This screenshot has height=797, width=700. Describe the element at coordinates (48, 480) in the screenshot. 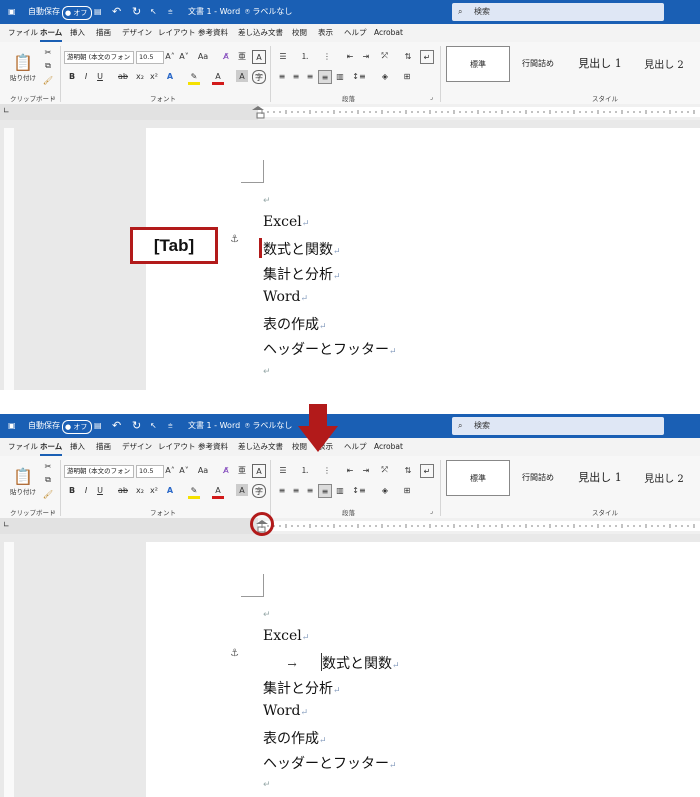

I see `copy-icon: ⧉` at that location.